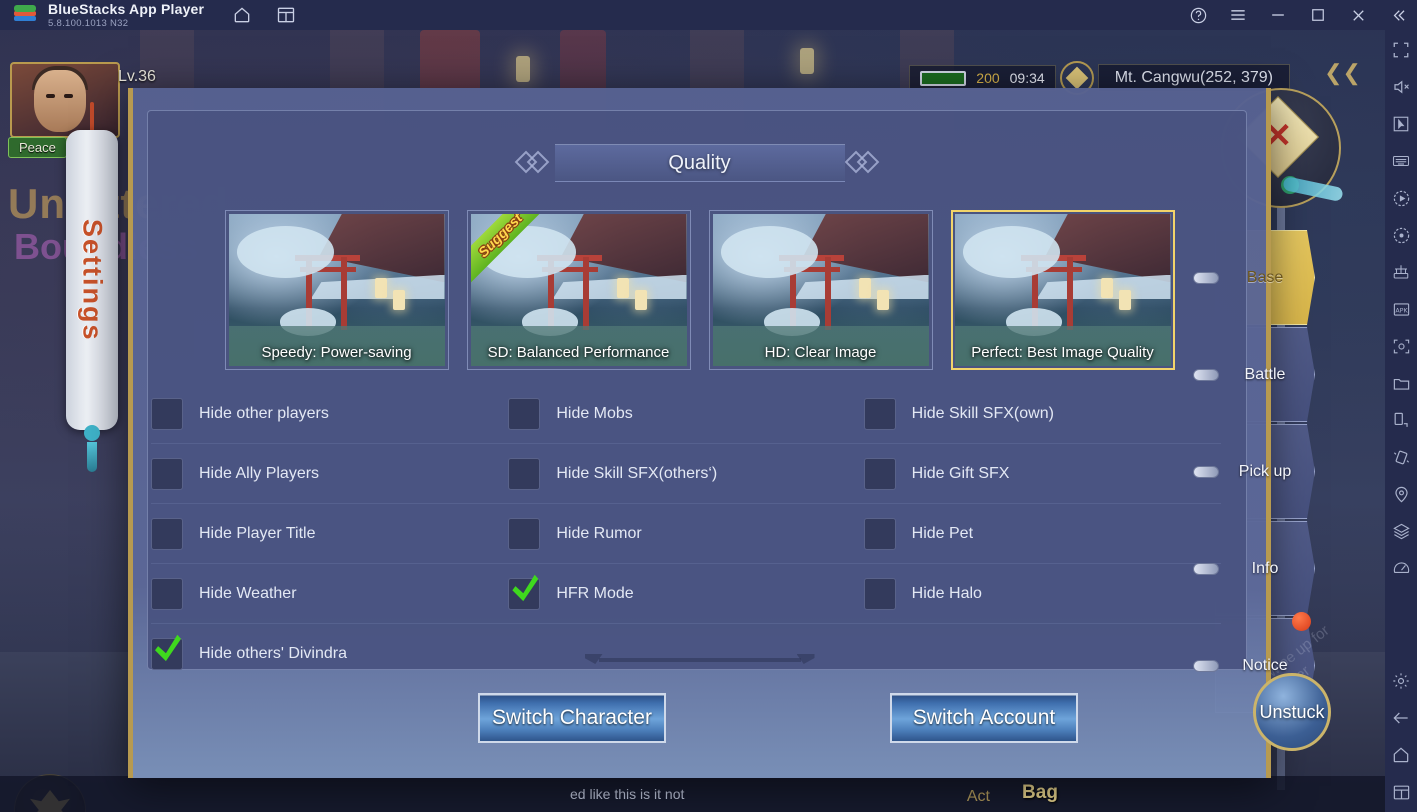 This screenshot has width=1417, height=812. I want to click on bluestacks-logo-icon, so click(25, 15).